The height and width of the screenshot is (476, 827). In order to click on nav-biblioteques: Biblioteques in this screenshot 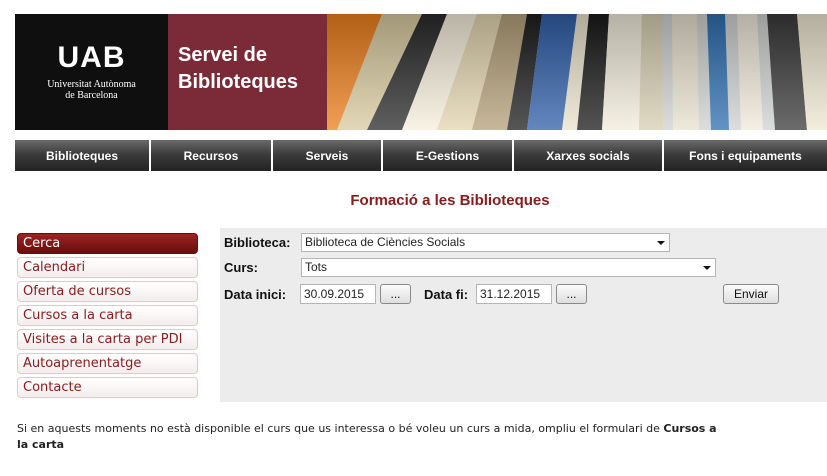, I will do `click(83, 155)`.